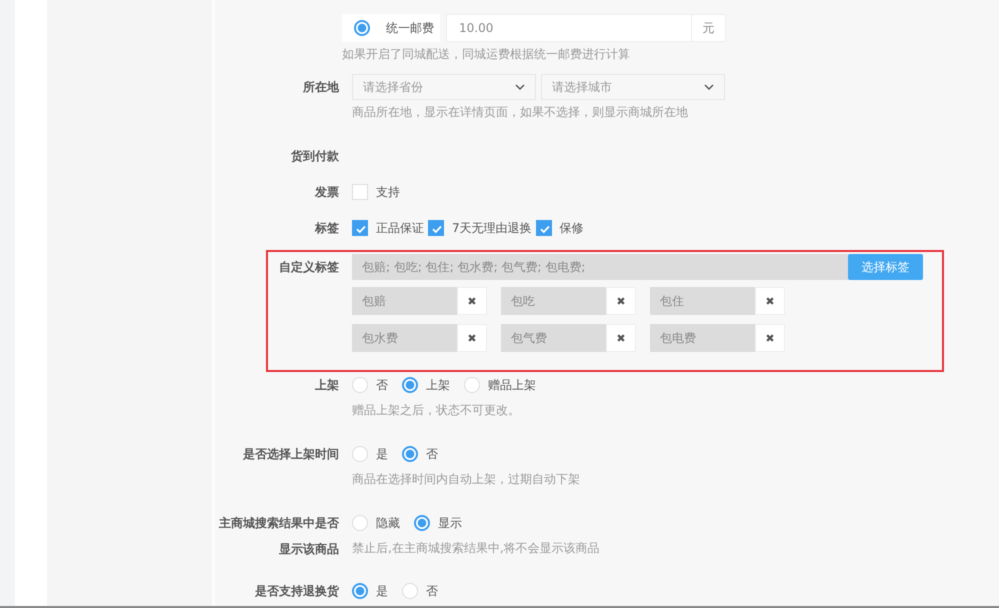 This screenshot has width=999, height=608. What do you see at coordinates (450, 523) in the screenshot?
I see `option-label: 显示` at bounding box center [450, 523].